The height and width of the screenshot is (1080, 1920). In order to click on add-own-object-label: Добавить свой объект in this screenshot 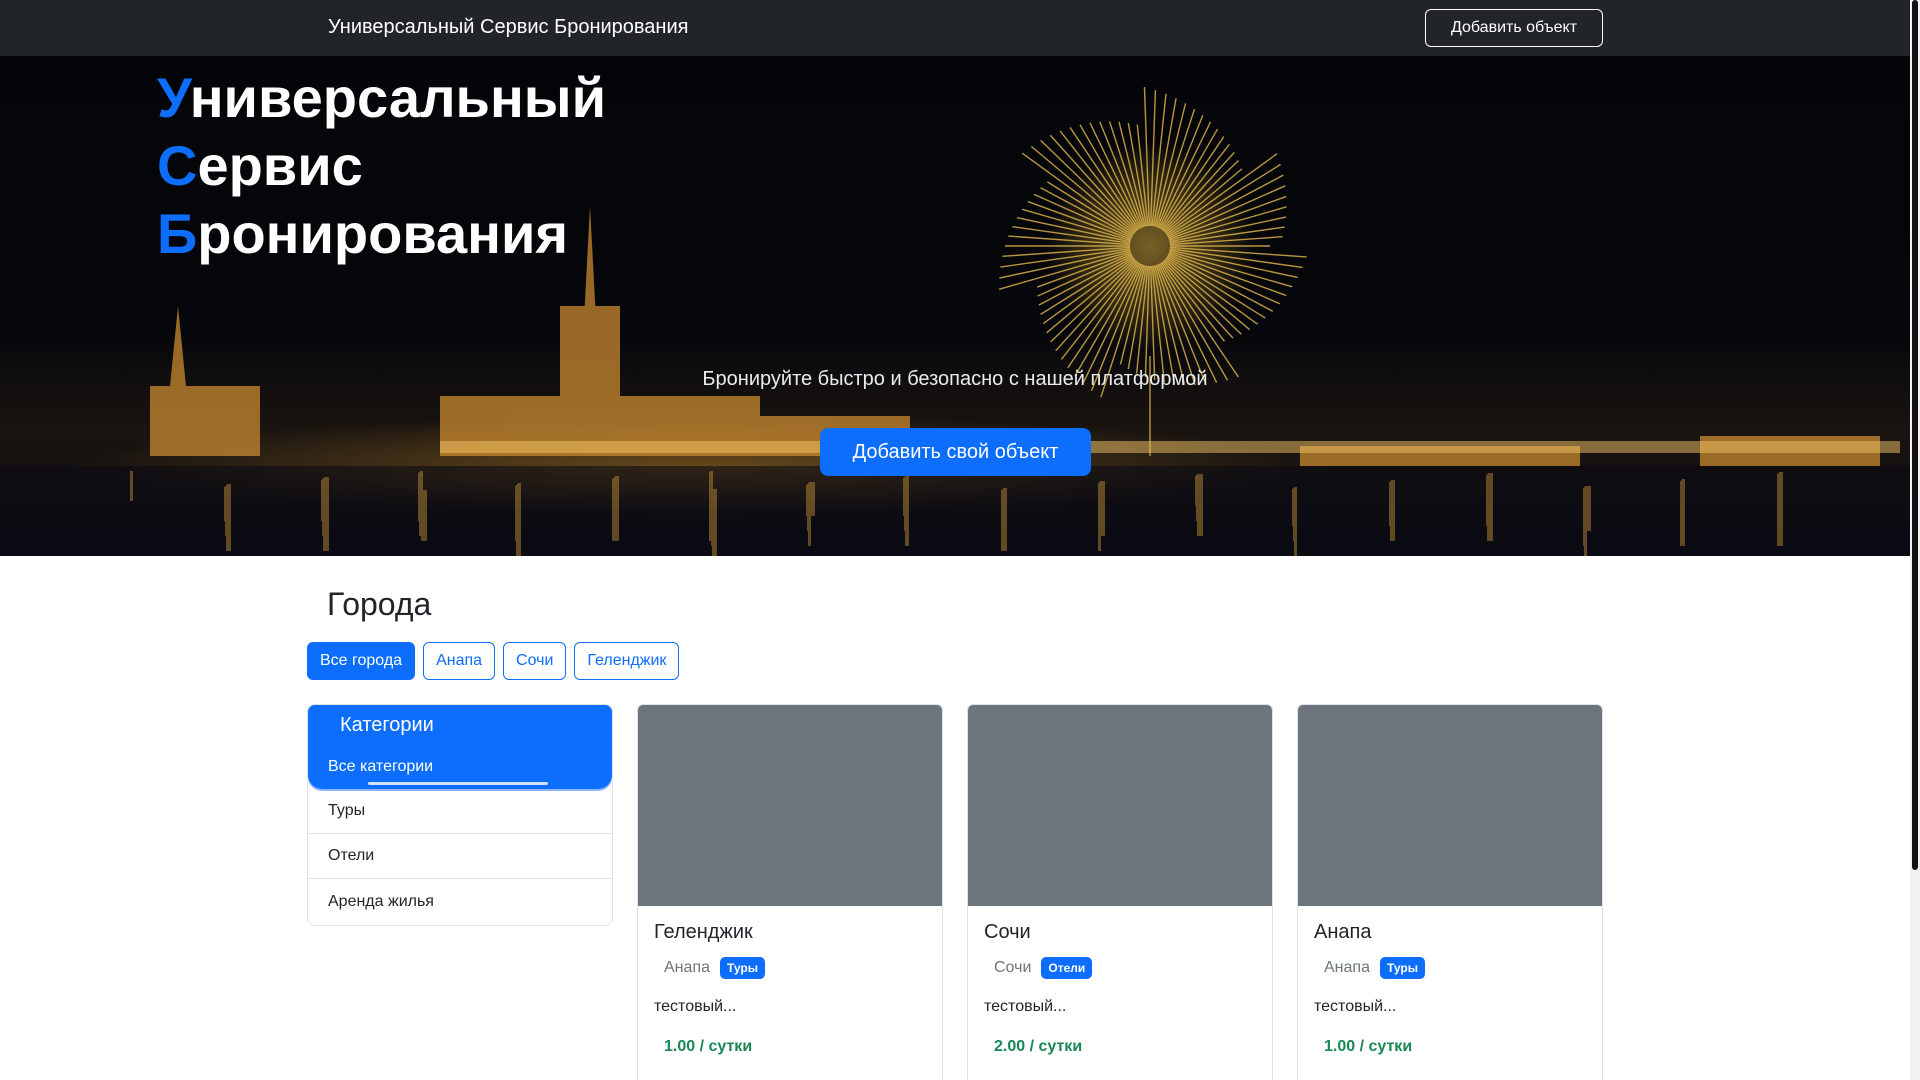, I will do `click(955, 451)`.